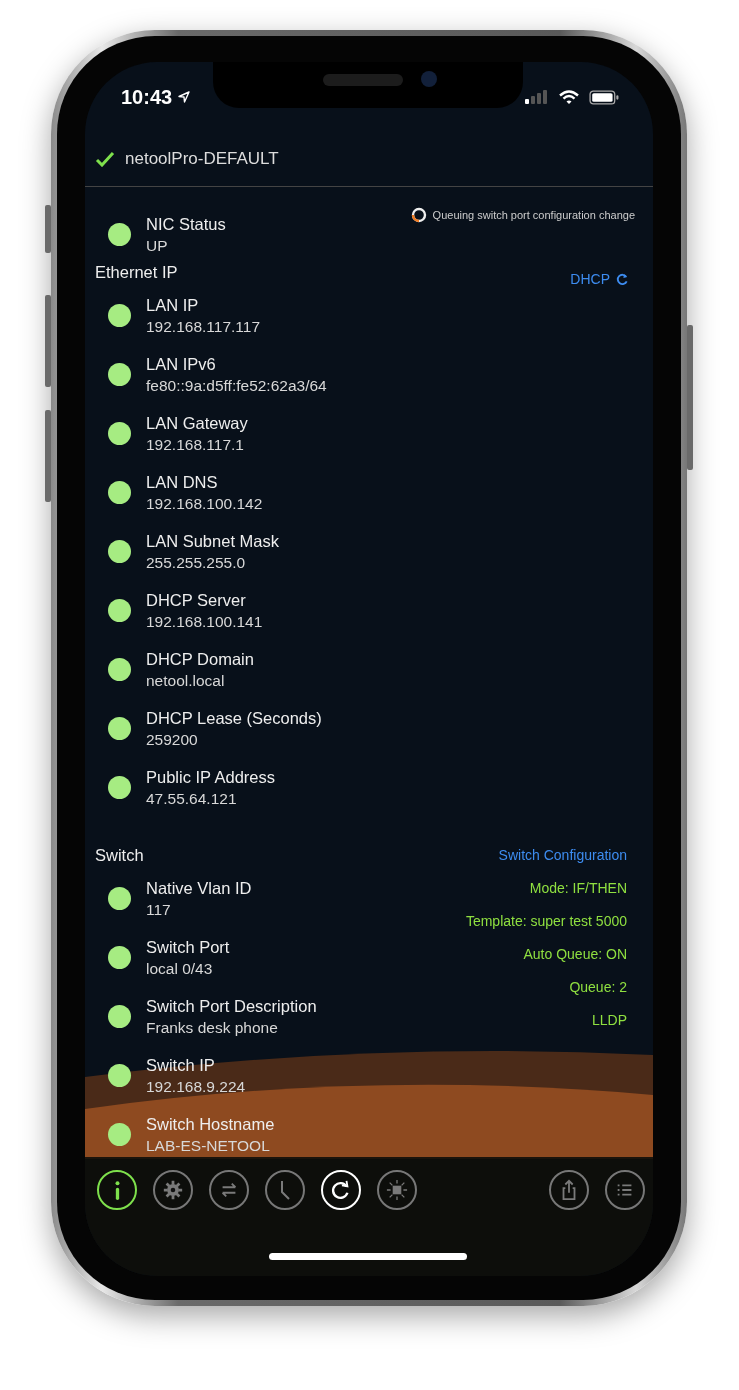 This screenshot has height=1390, width=739. Describe the element at coordinates (172, 739) in the screenshot. I see `field-value: 259200` at that location.